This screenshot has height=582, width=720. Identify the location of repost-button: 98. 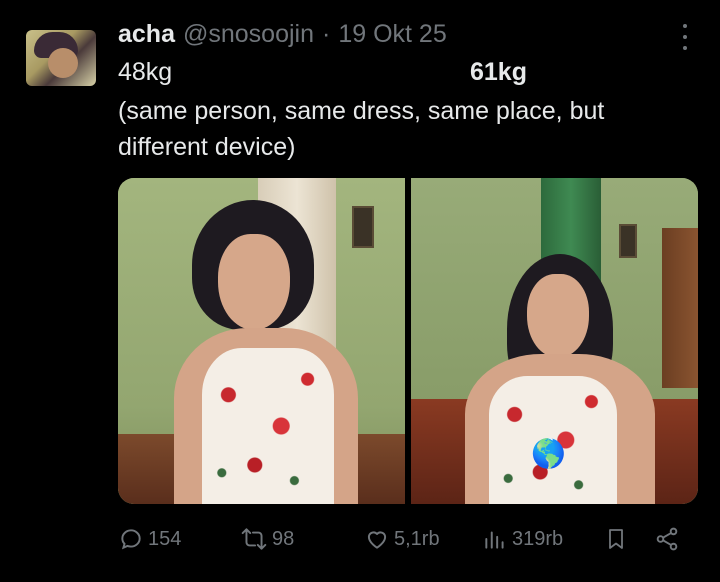
(267, 539).